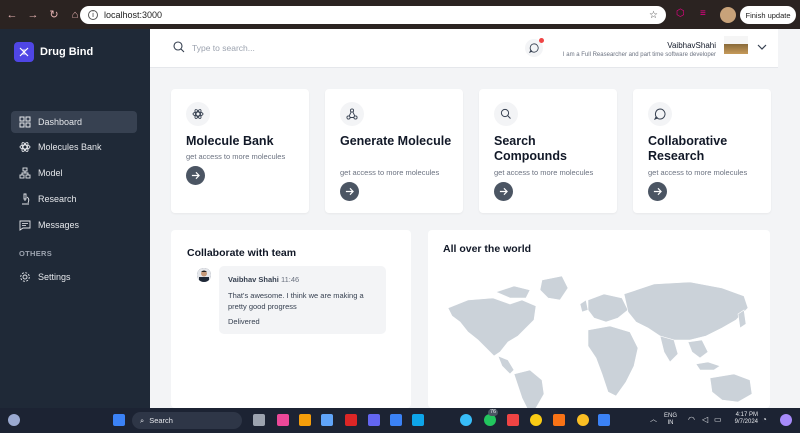 This screenshot has height=433, width=800. I want to click on youtube-icon, so click(513, 420).